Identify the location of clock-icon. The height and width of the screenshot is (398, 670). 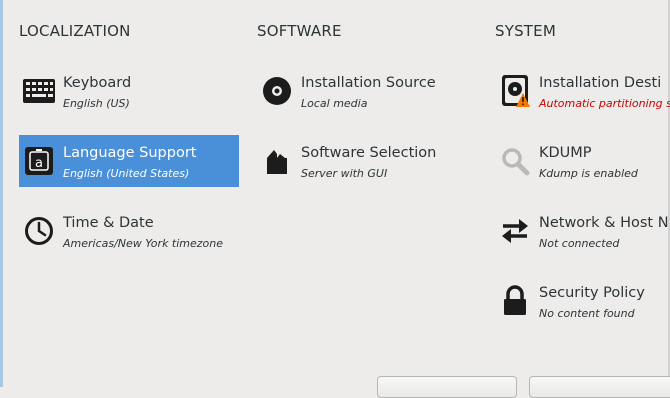
(39, 231).